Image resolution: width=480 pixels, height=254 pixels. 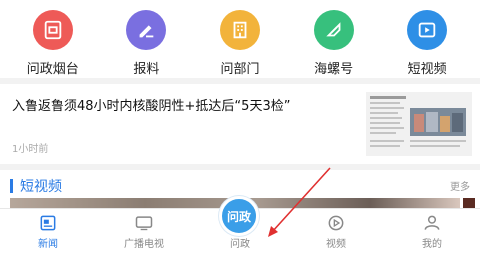 I want to click on tab-mine: 我的, so click(x=432, y=231).